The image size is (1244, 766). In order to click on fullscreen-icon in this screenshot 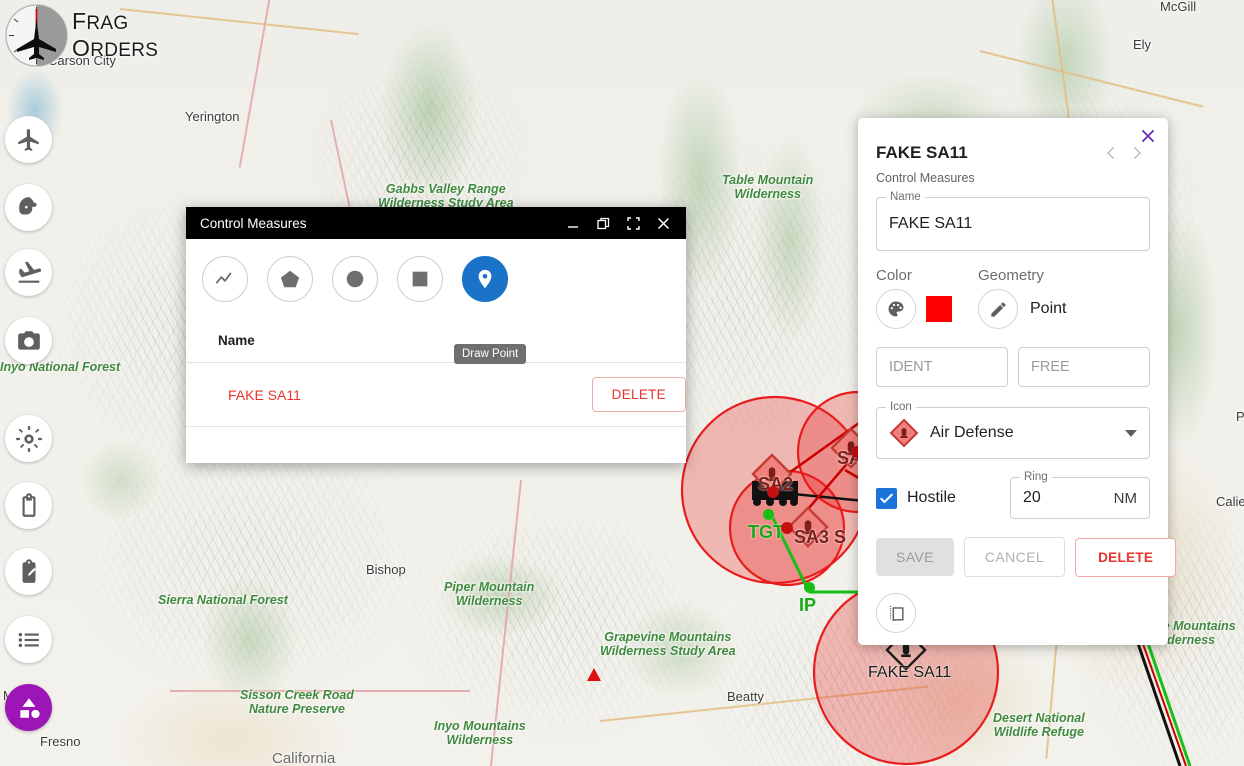, I will do `click(633, 223)`.